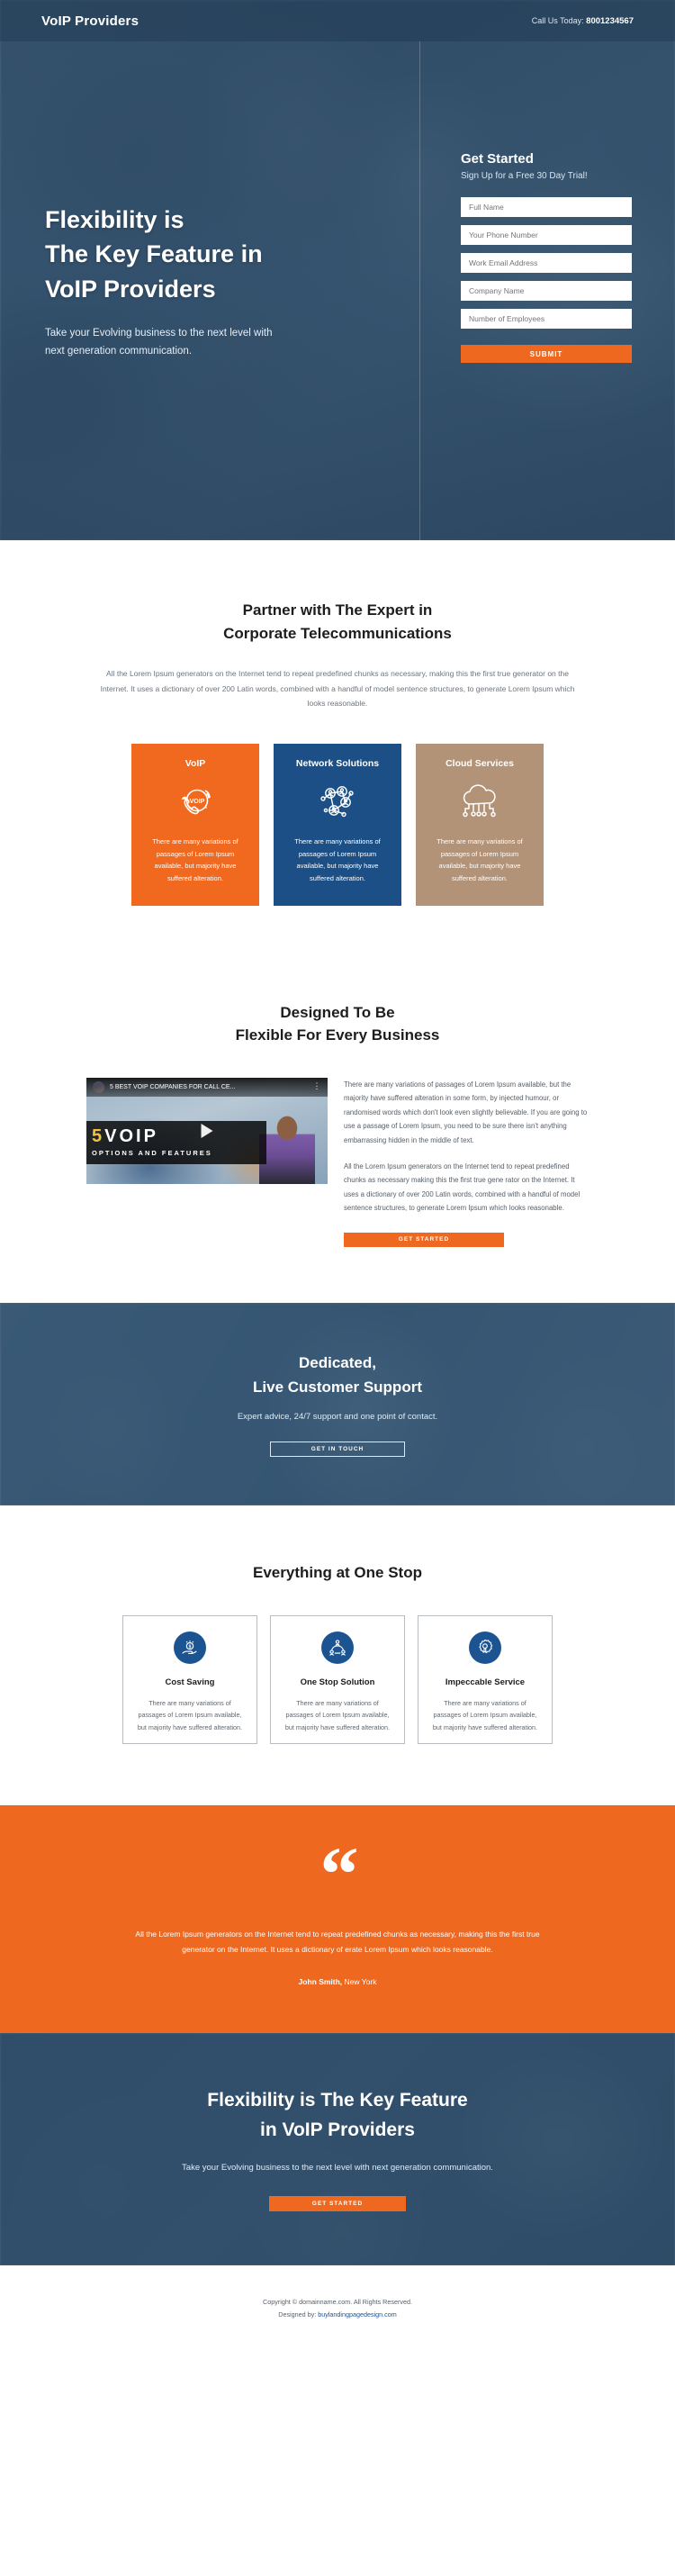 The image size is (675, 2576). I want to click on service-card-title: VoIP, so click(195, 763).